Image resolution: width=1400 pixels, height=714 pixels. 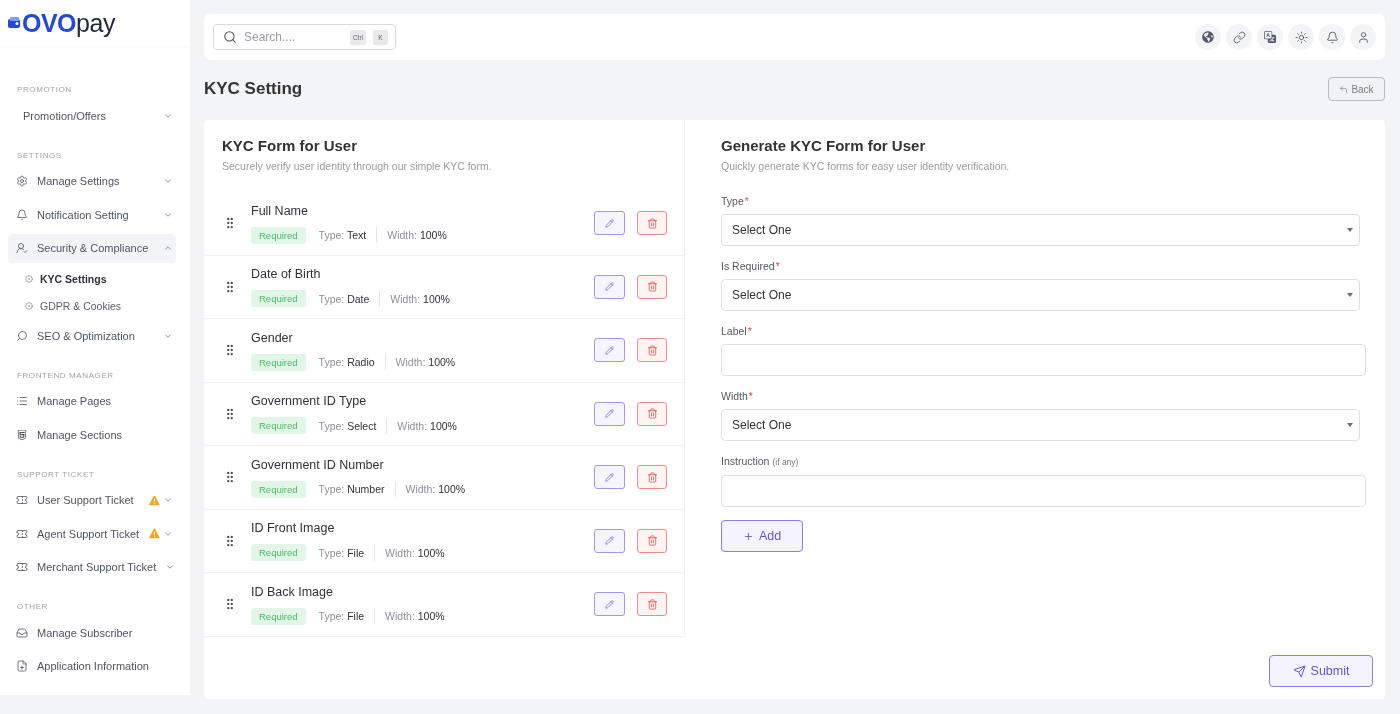 What do you see at coordinates (1239, 37) in the screenshot?
I see `link-icon` at bounding box center [1239, 37].